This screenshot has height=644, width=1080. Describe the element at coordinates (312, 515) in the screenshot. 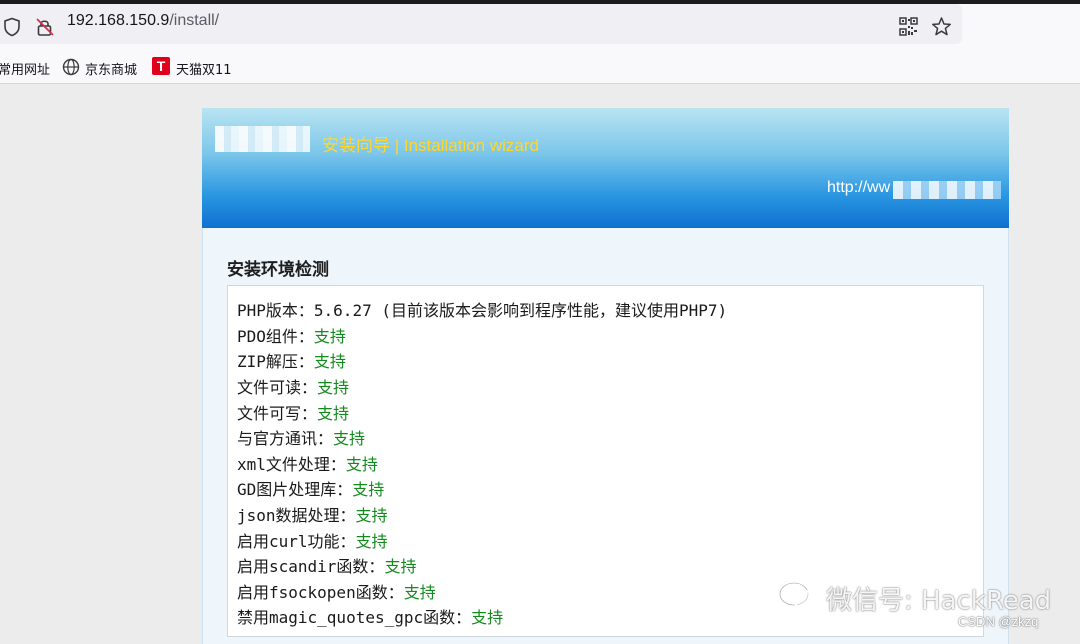

I see `check-json: json数据处理：支持` at that location.